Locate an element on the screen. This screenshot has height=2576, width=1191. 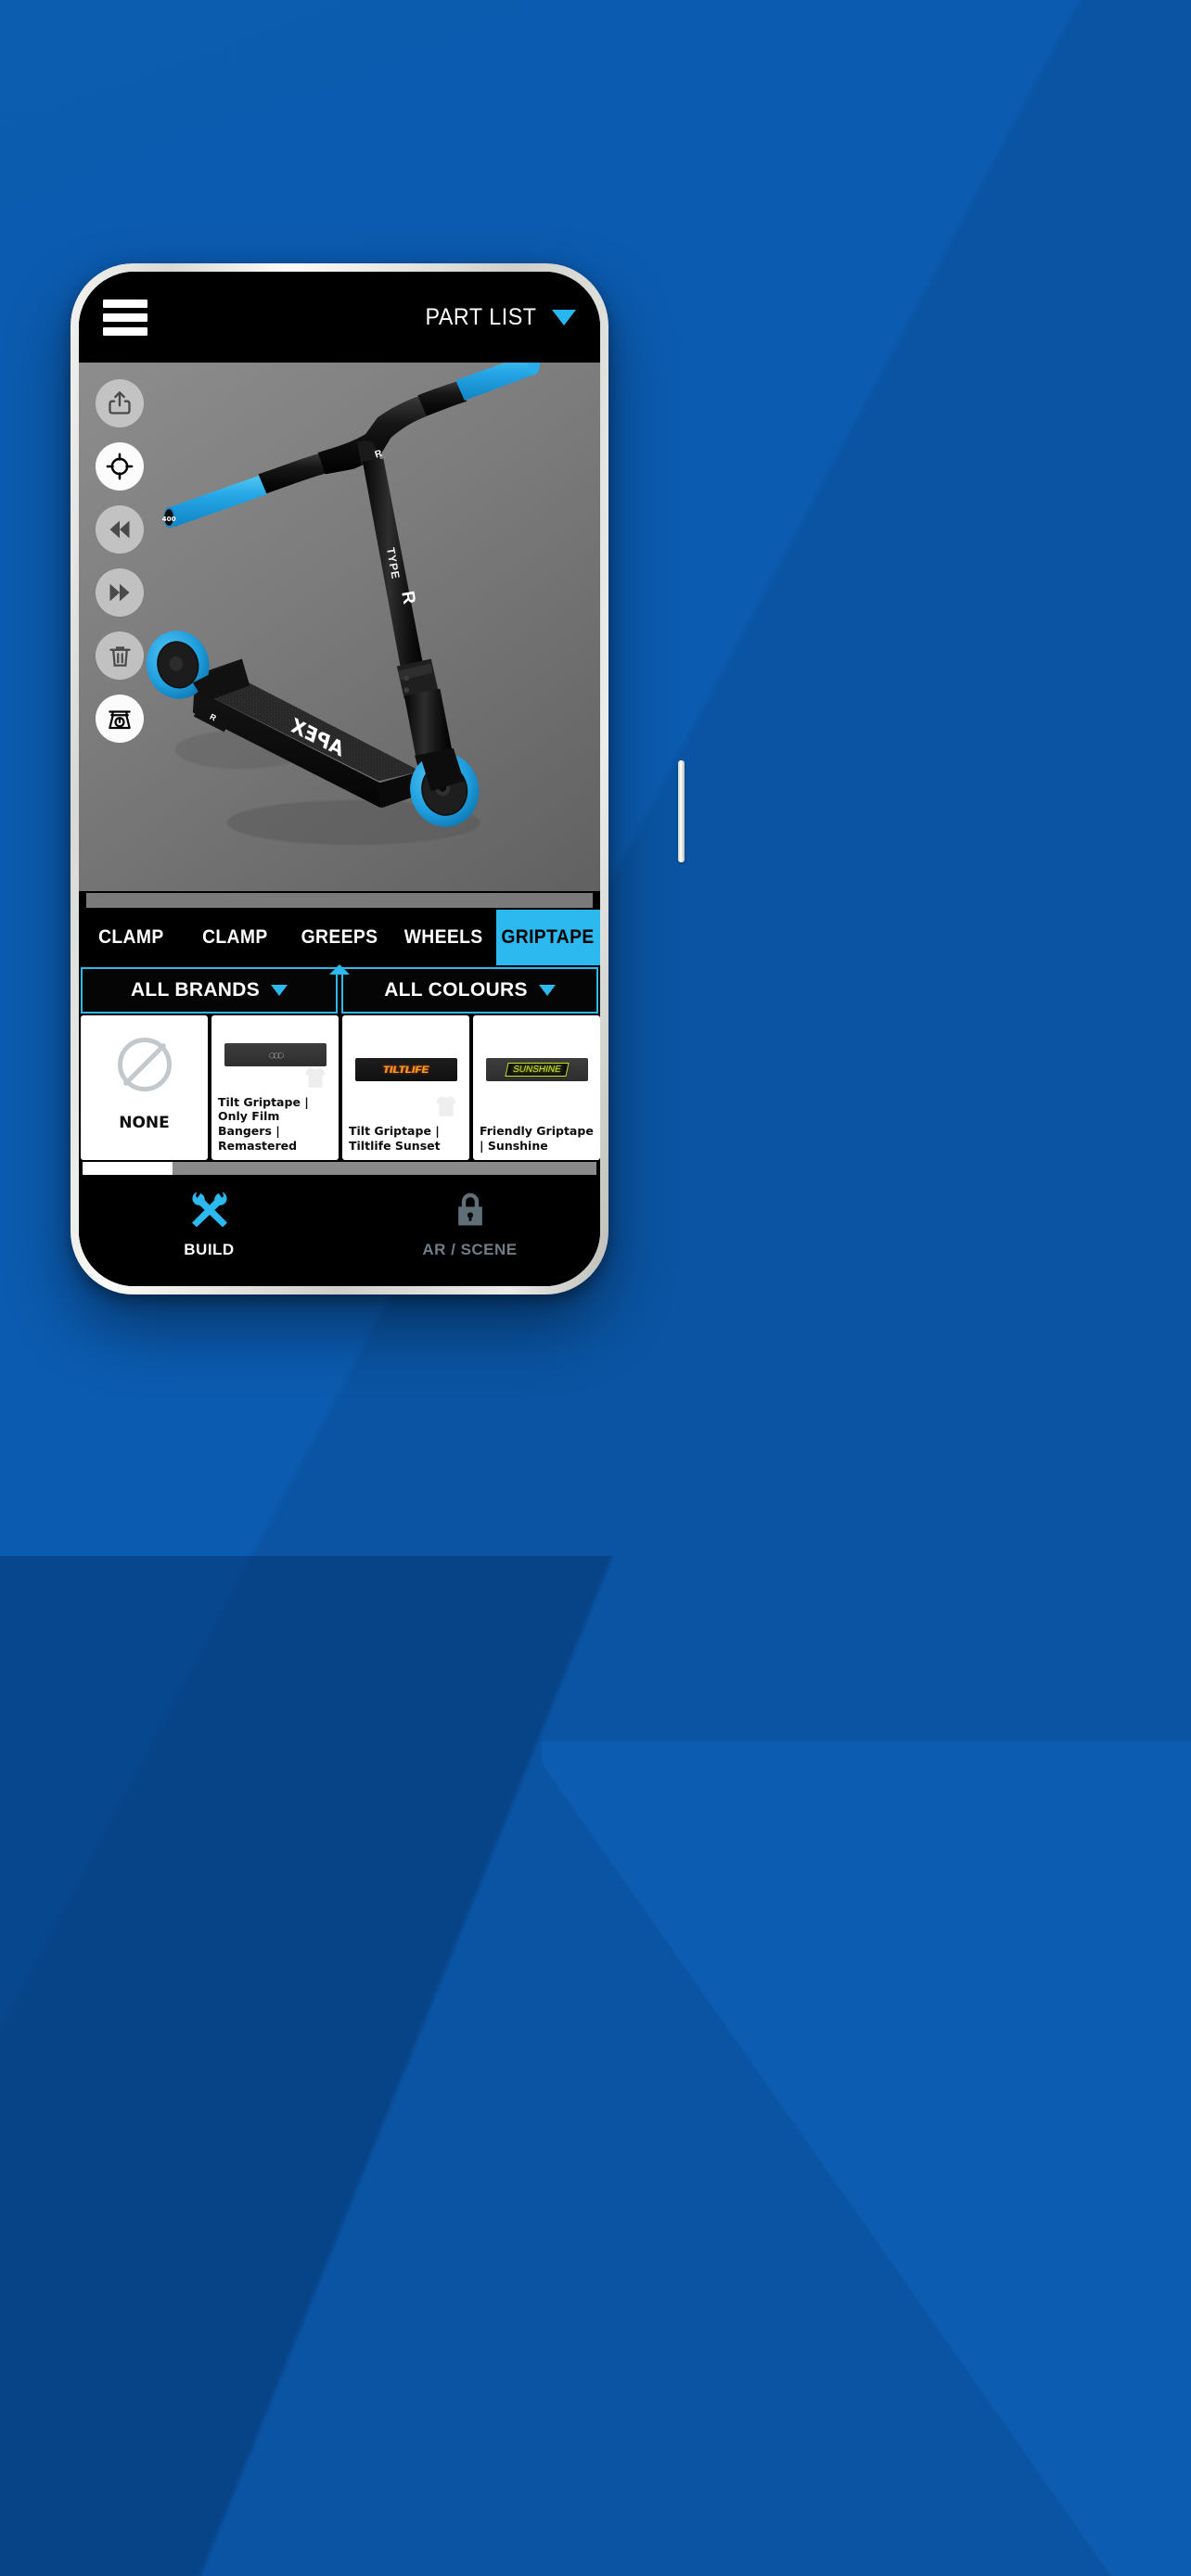
tab-label: GRIPTAPE is located at coordinates (548, 937).